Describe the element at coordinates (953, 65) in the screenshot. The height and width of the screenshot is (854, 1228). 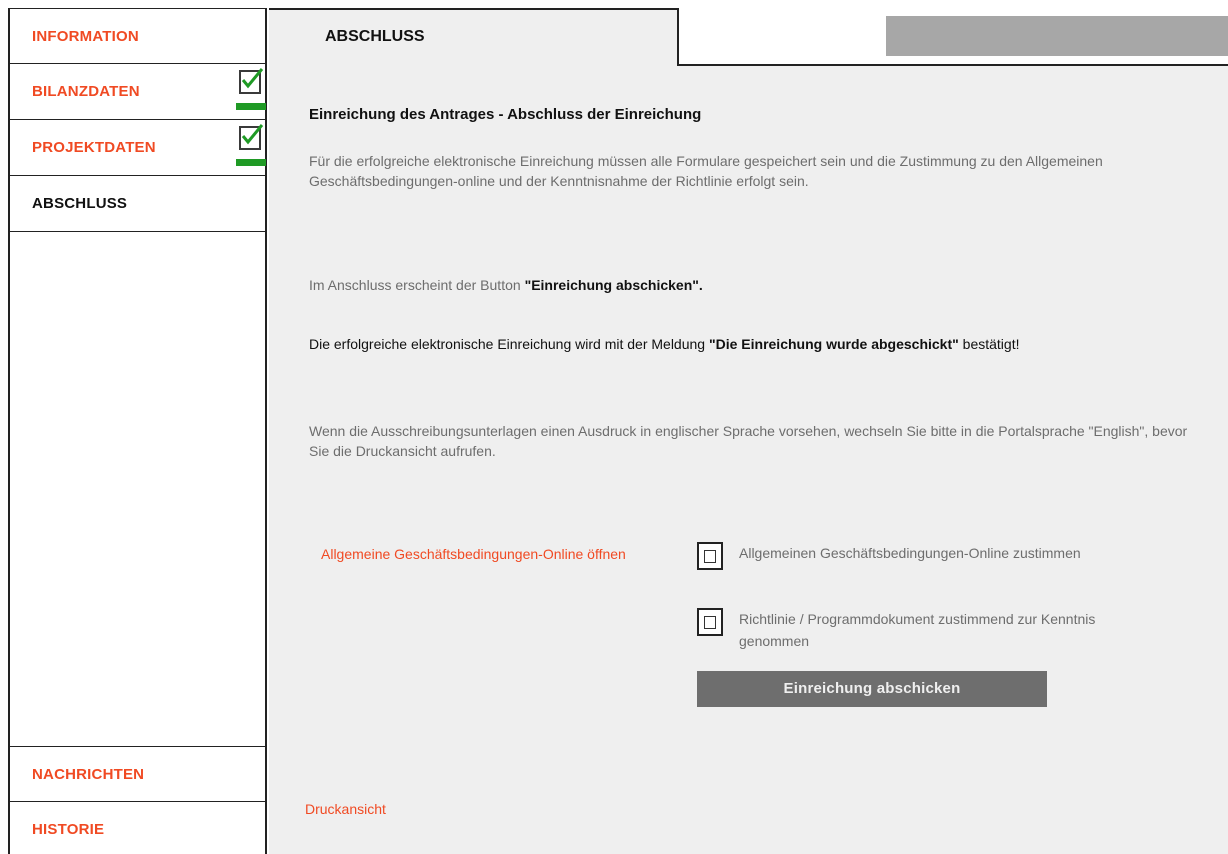
I see `tab-divider` at that location.